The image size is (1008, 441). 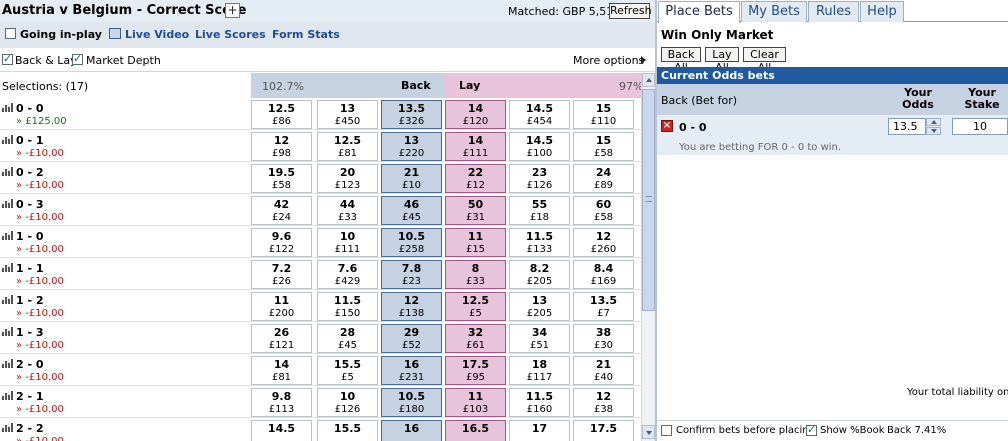 What do you see at coordinates (30, 396) in the screenshot?
I see `selection-name: 2 - 1` at bounding box center [30, 396].